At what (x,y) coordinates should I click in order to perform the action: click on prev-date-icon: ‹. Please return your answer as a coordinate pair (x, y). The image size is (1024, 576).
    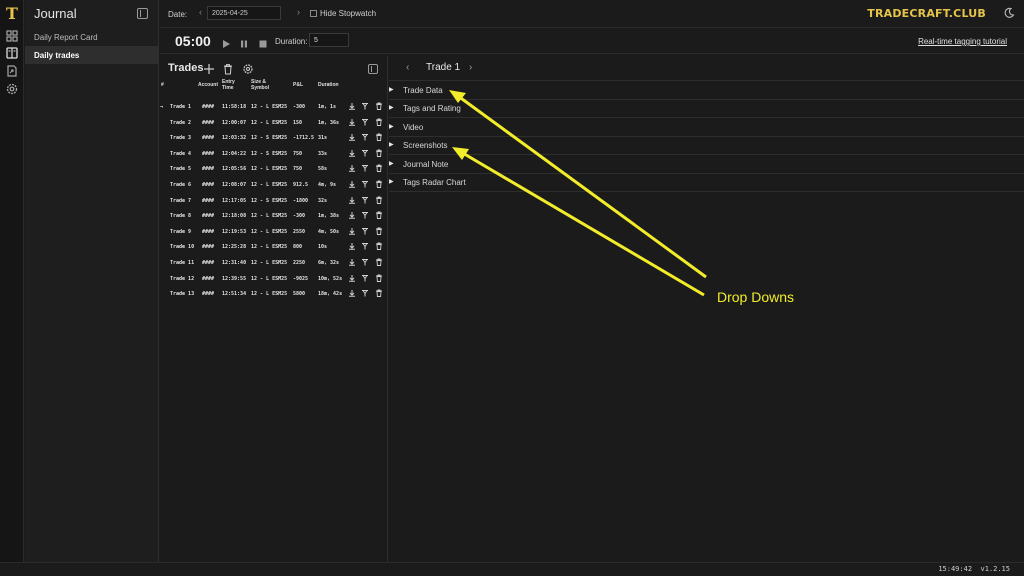
    Looking at the image, I should click on (200, 12).